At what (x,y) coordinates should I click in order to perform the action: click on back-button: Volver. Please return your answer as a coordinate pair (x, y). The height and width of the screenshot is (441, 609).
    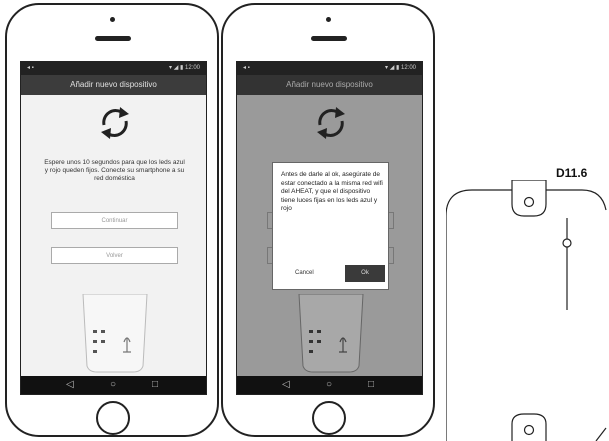
    Looking at the image, I should click on (114, 255).